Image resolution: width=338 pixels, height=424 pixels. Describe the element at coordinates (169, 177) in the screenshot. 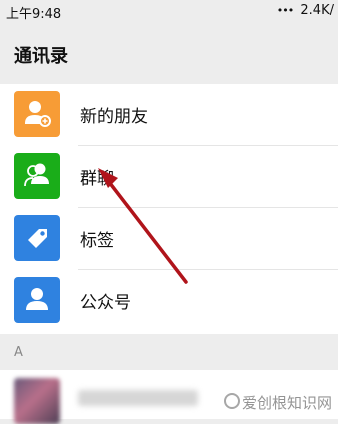

I see `menu-item-group-chats: 群聊` at that location.